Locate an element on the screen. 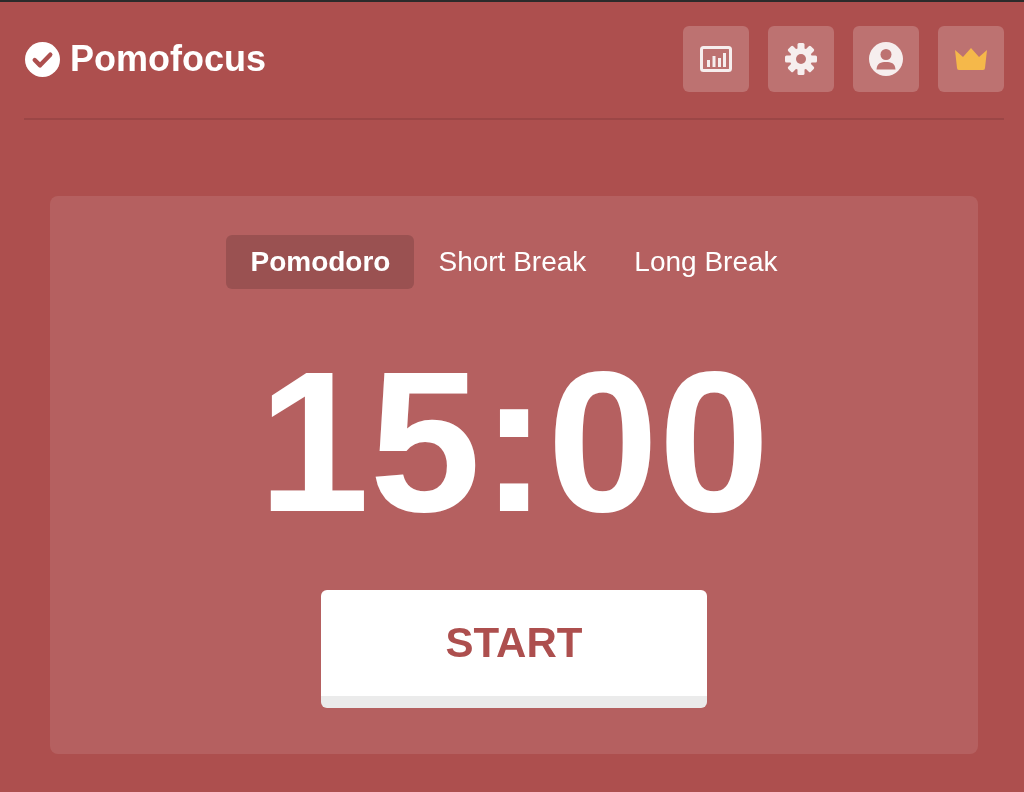 The width and height of the screenshot is (1024, 792). mode-tab: Pomodoro is located at coordinates (320, 262).